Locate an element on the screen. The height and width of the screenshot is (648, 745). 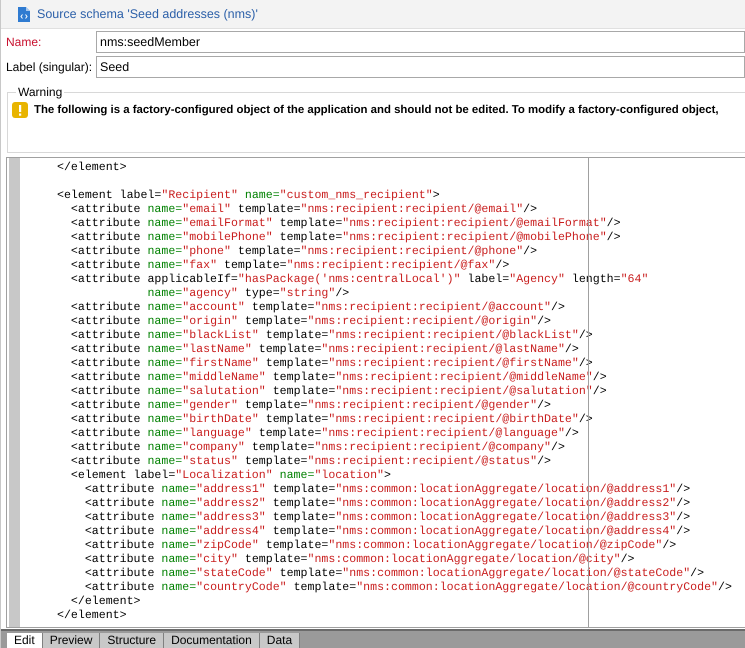
field-label: Name: is located at coordinates (23, 42).